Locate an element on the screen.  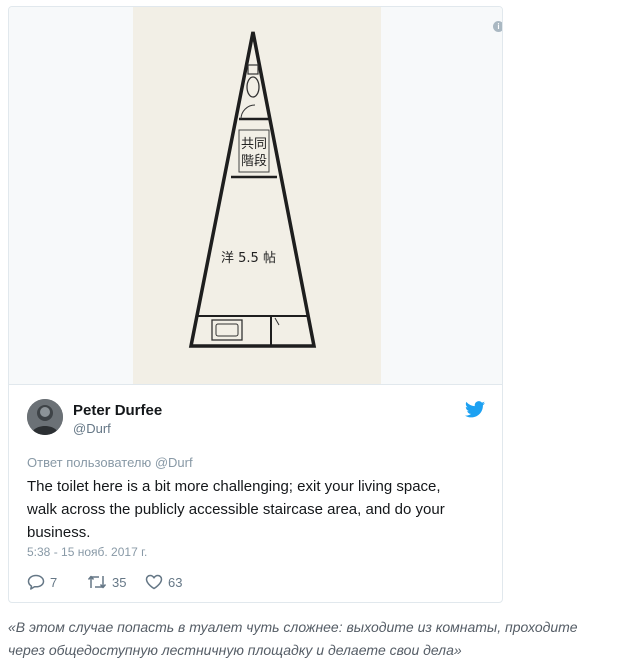
reply-count: 7 is located at coordinates (54, 582).